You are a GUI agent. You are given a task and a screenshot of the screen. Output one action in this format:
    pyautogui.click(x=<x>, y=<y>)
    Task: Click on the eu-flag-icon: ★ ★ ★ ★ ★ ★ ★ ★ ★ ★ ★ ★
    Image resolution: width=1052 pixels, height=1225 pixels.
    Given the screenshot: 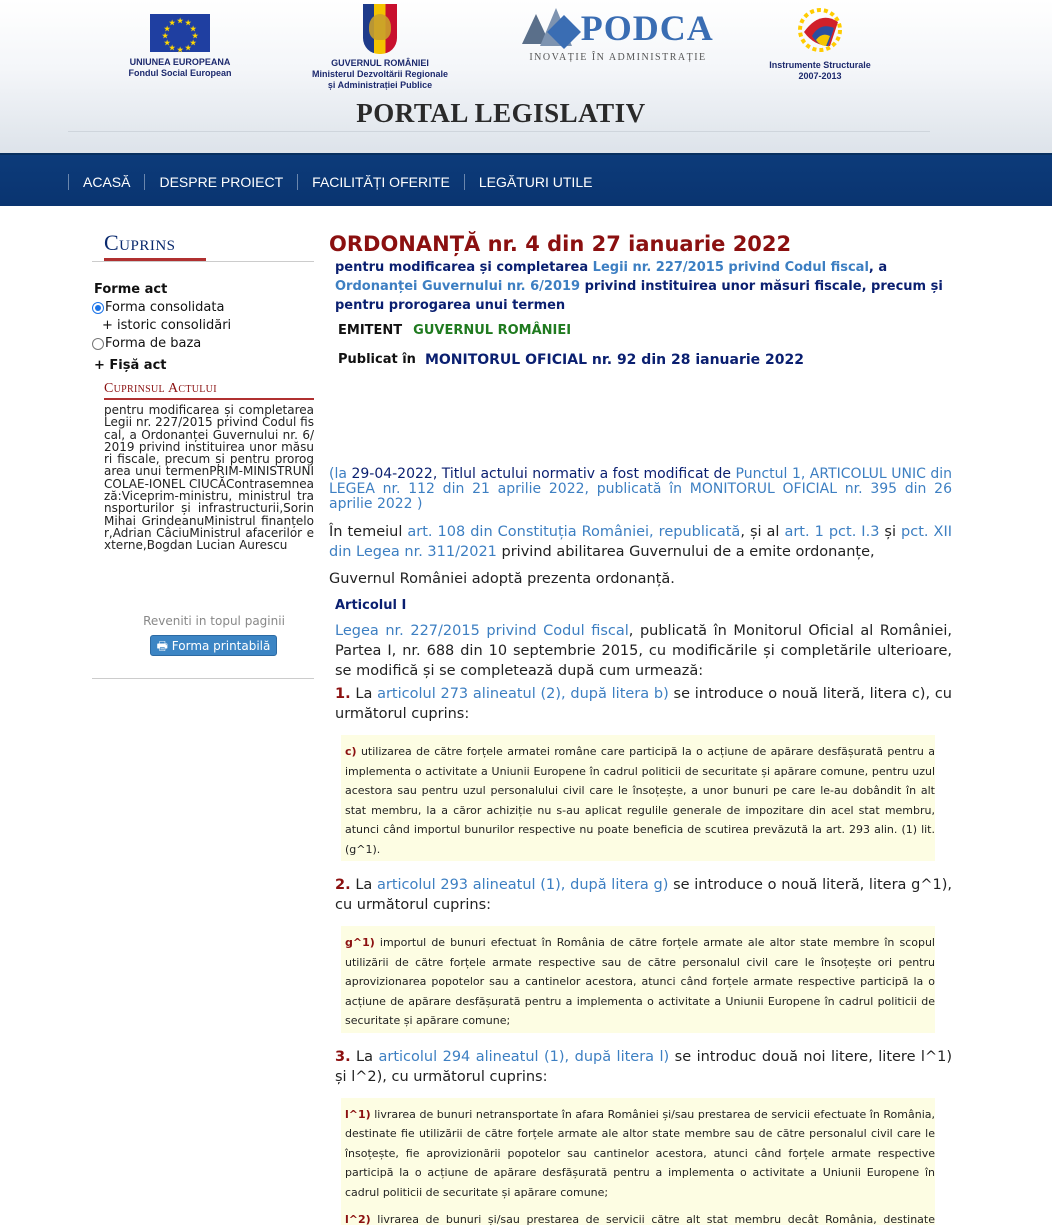 What is the action you would take?
    pyautogui.click(x=180, y=34)
    